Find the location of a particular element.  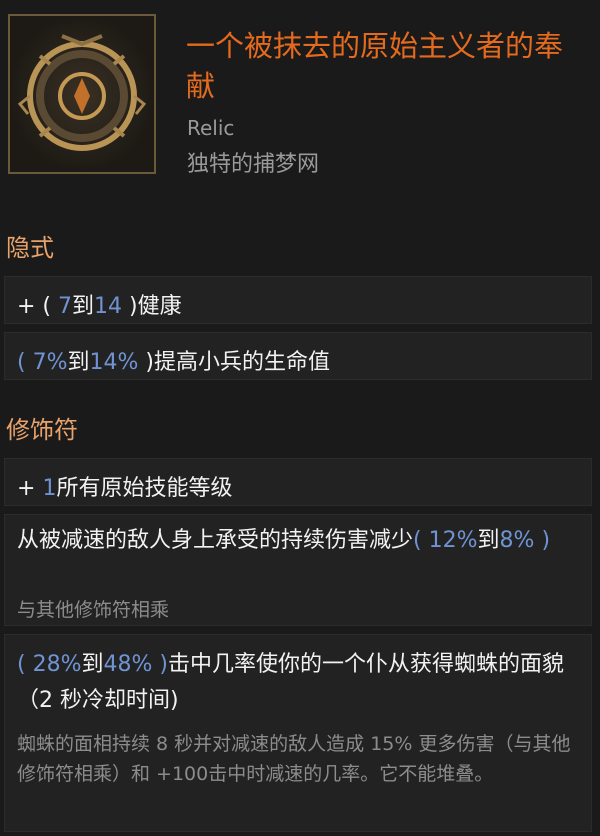

implicit-heading: 隐式 is located at coordinates (30, 248).